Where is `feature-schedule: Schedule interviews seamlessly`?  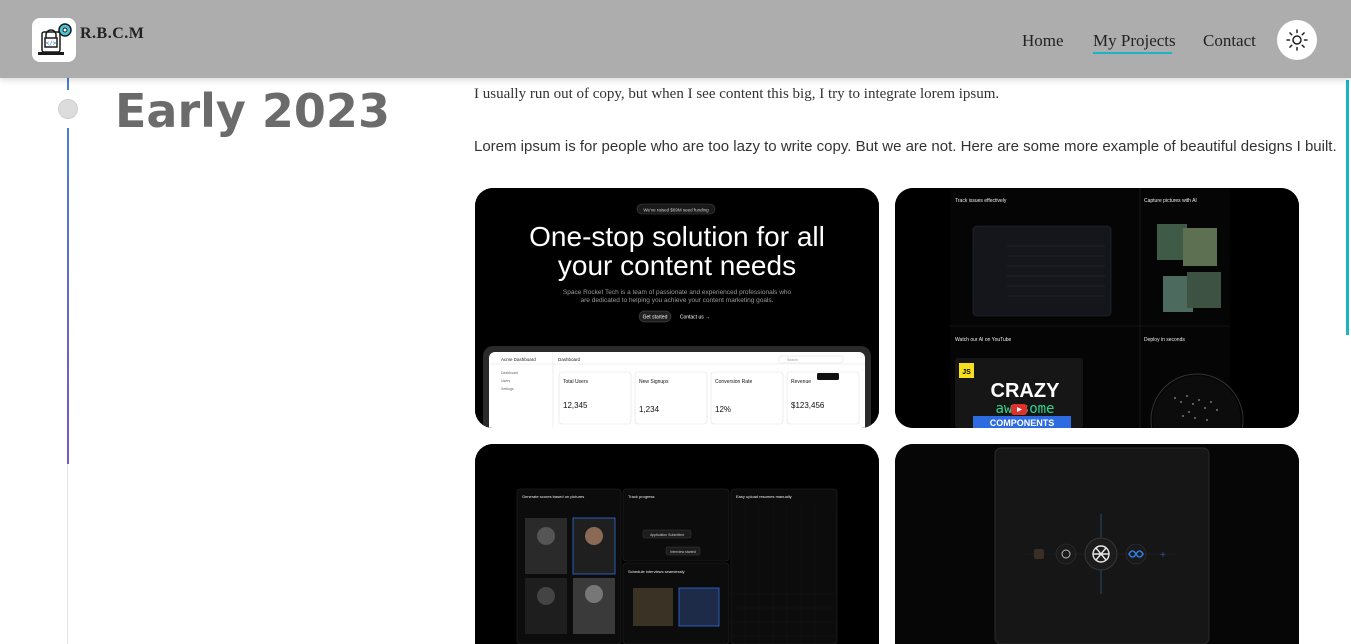 feature-schedule: Schedule interviews seamlessly is located at coordinates (656, 571).